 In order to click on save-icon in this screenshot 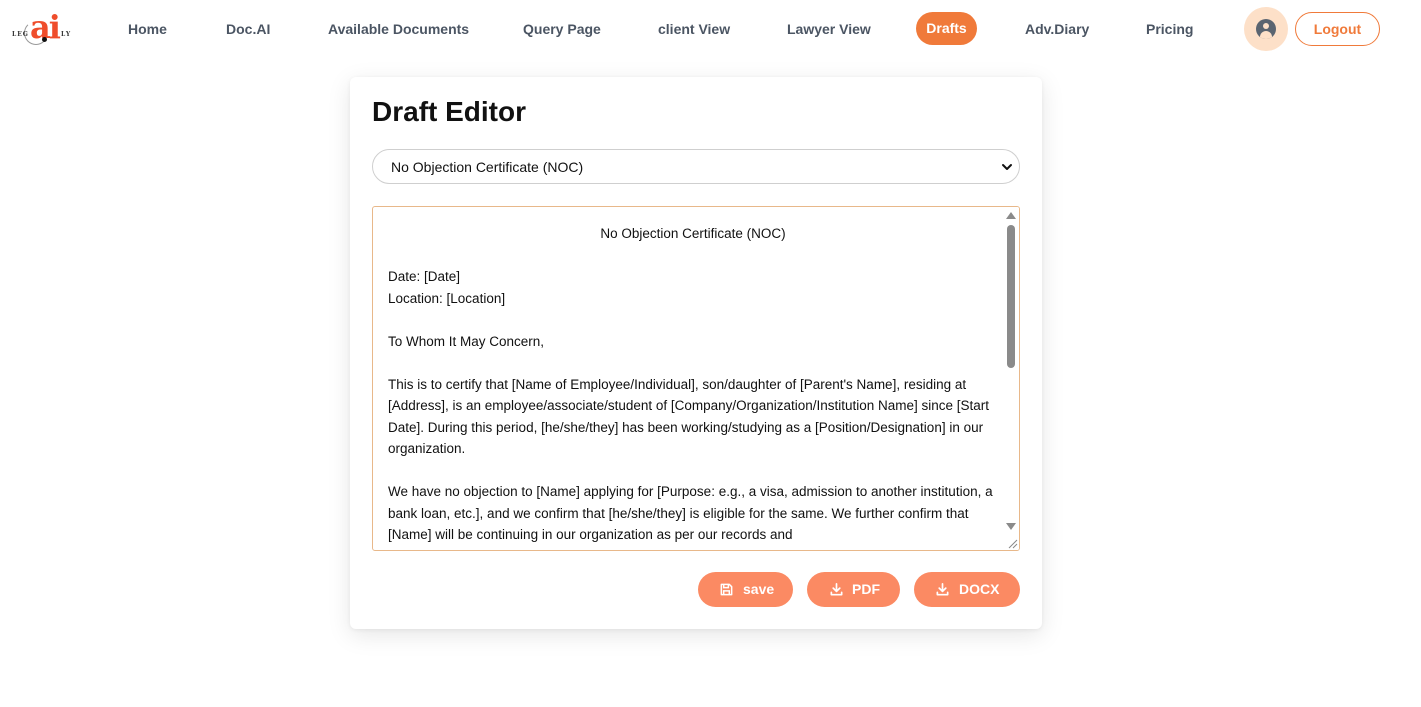, I will do `click(726, 589)`.